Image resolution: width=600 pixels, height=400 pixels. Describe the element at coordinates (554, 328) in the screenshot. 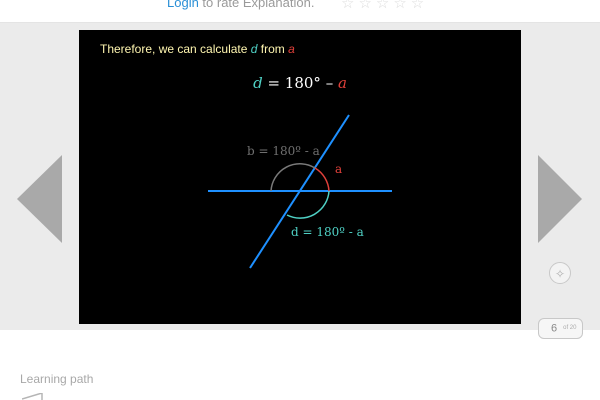

I see `page-current: 6` at that location.